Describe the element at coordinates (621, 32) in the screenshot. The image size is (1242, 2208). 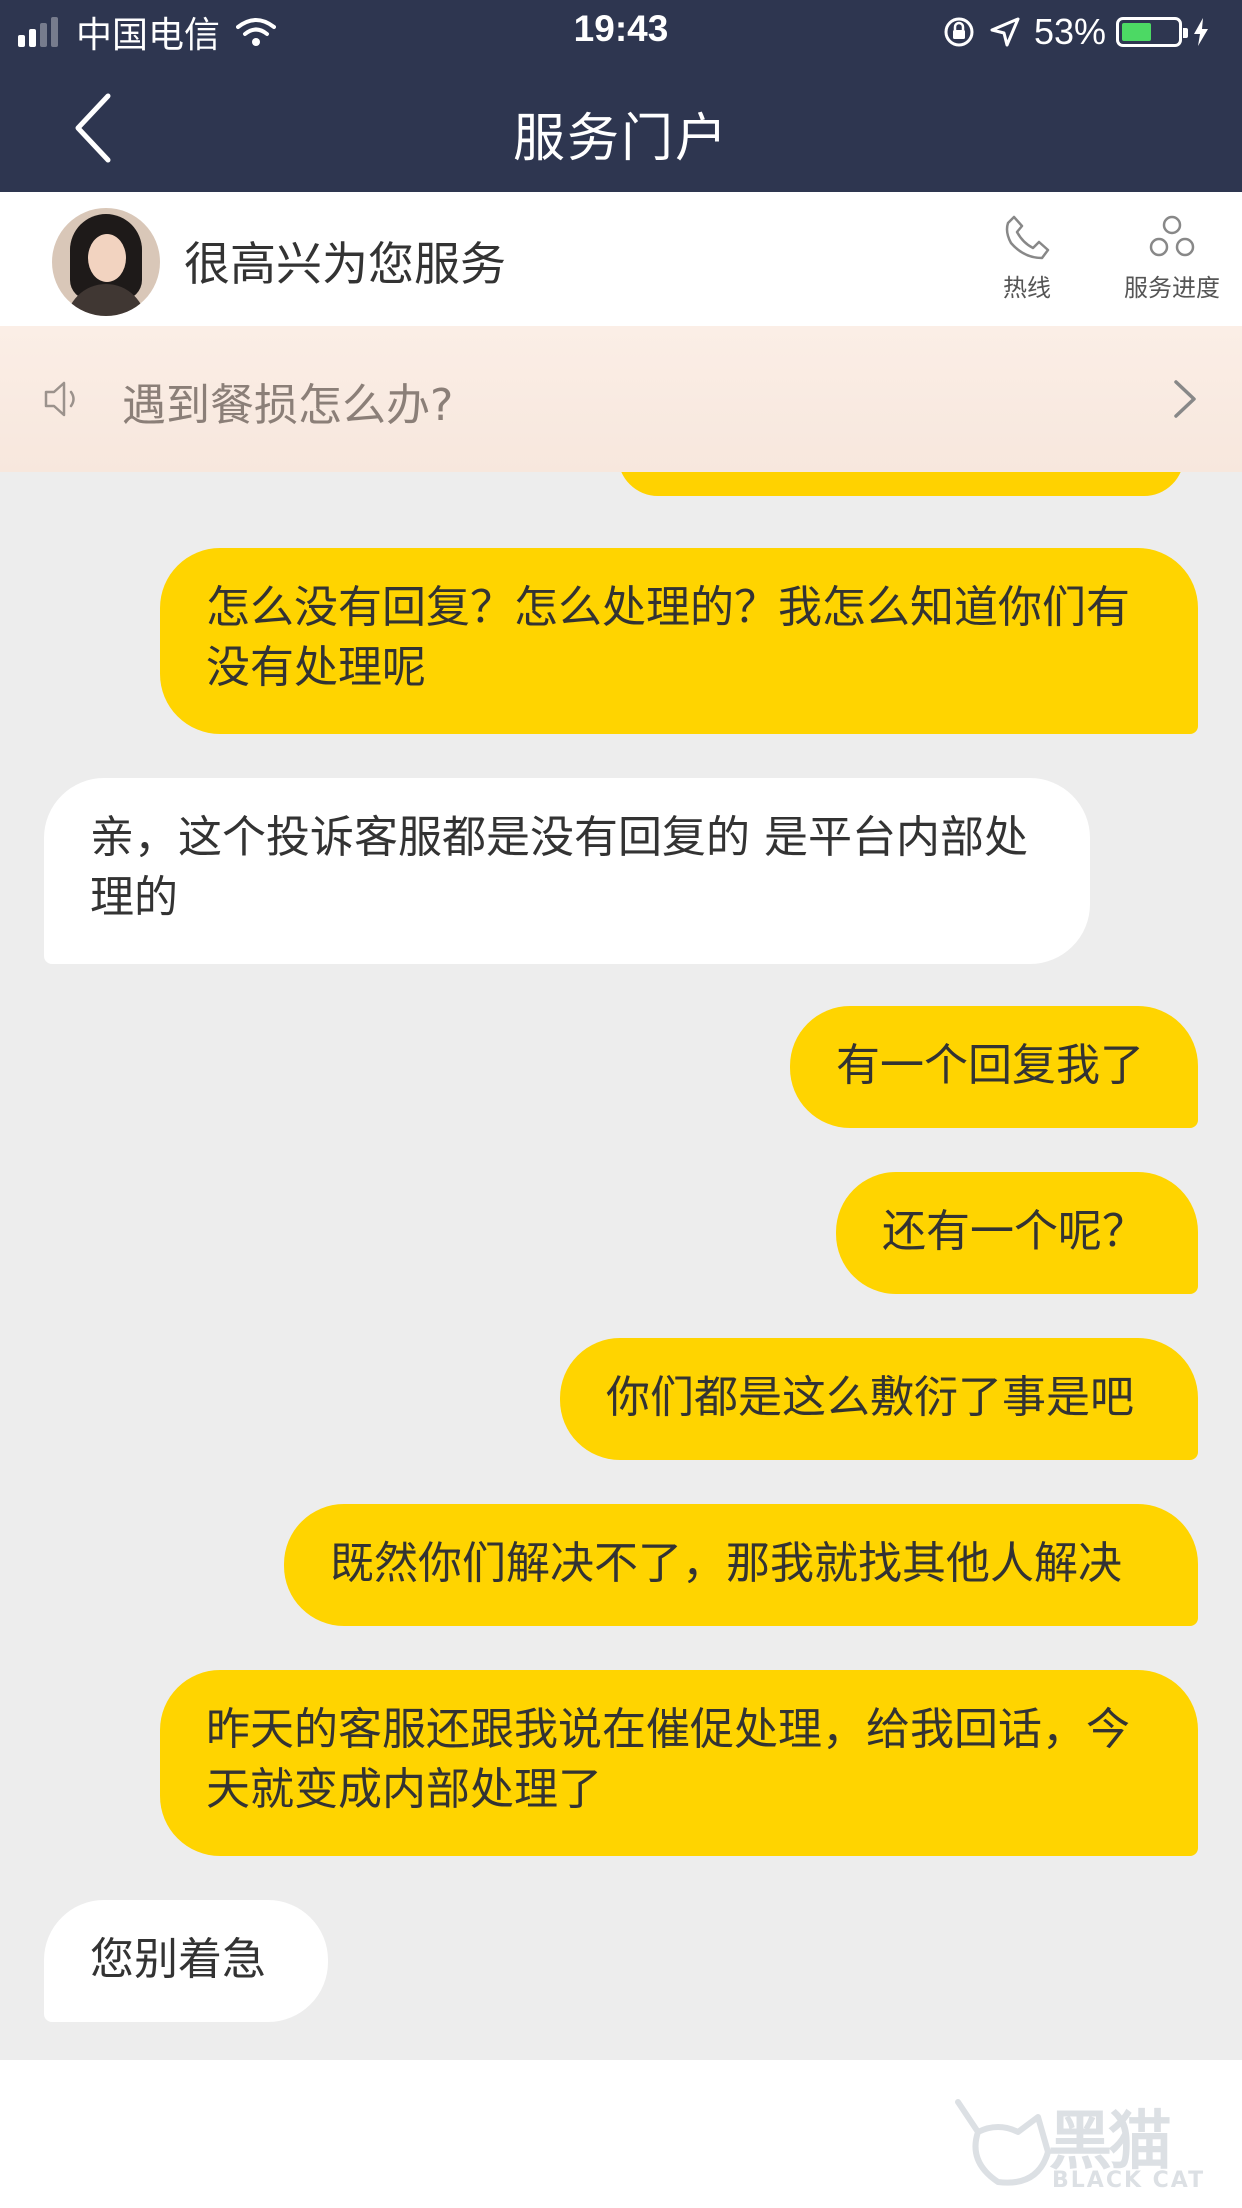
I see `status-bar: 中国电信 19:43 53%` at that location.